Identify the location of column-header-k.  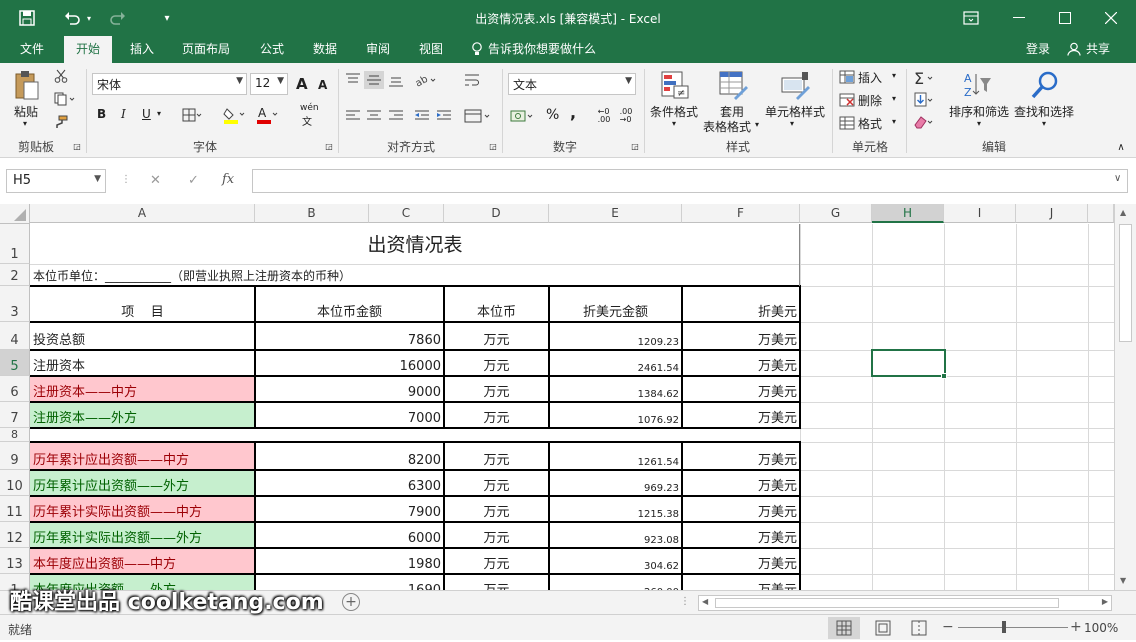
(1101, 213).